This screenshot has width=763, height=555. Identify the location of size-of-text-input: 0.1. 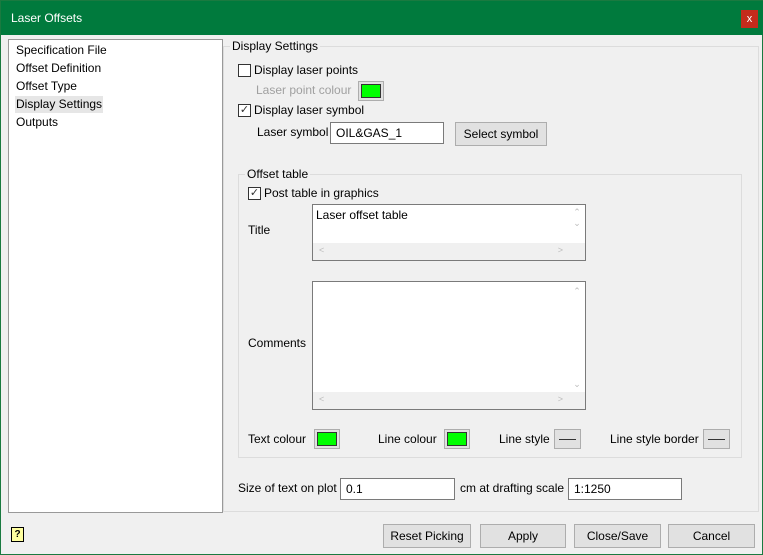
(397, 489).